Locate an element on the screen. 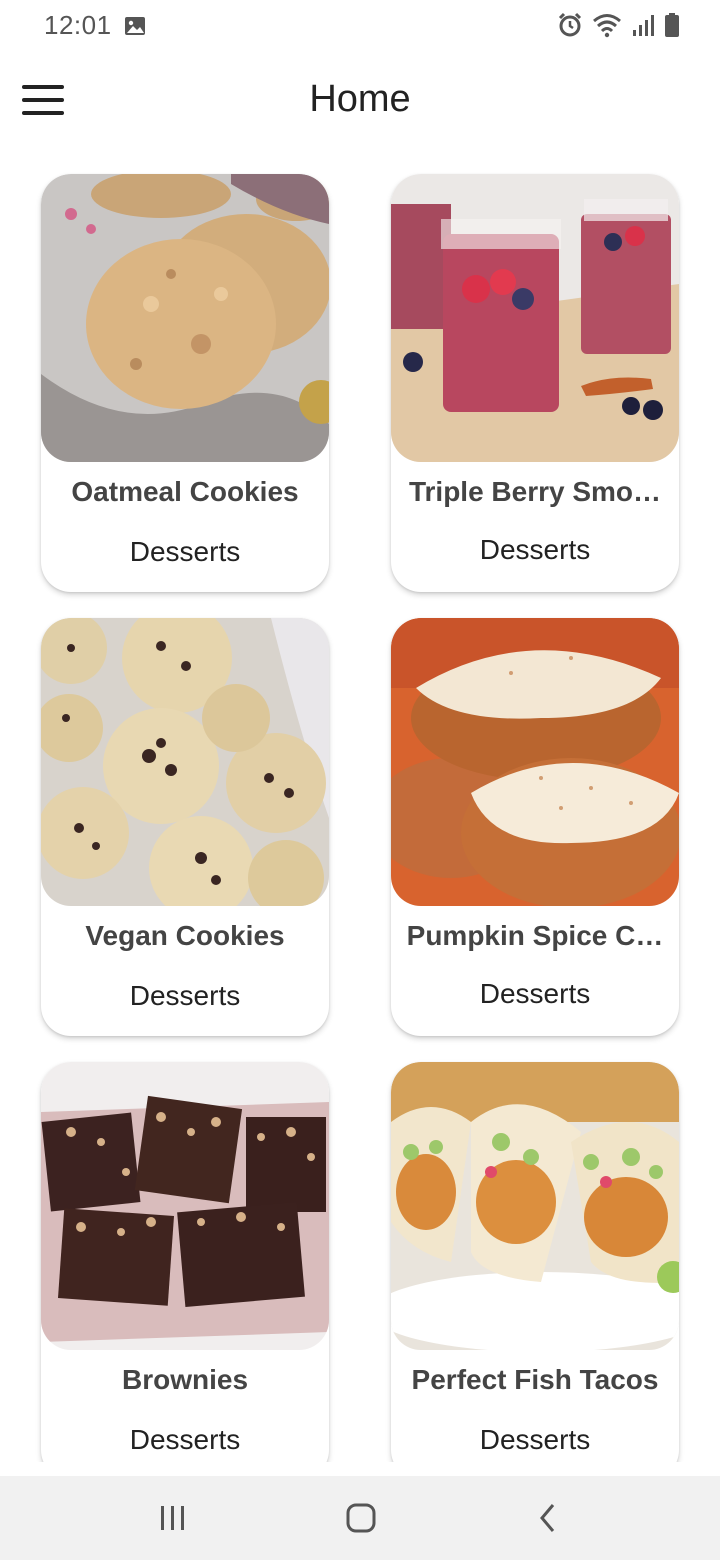 This screenshot has height=1560, width=720. recipe-card-fish-tacos: Perfect Fish Tacos Desserts is located at coordinates (535, 1262).